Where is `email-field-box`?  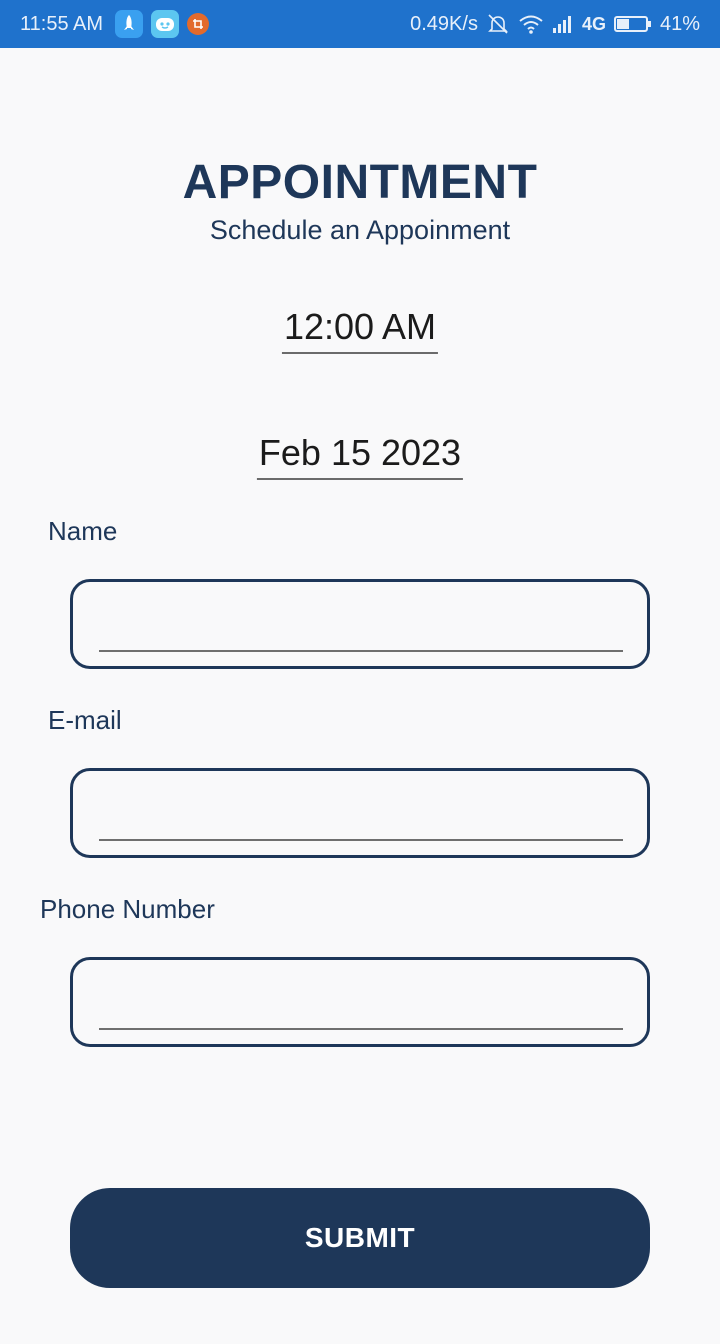 email-field-box is located at coordinates (360, 813).